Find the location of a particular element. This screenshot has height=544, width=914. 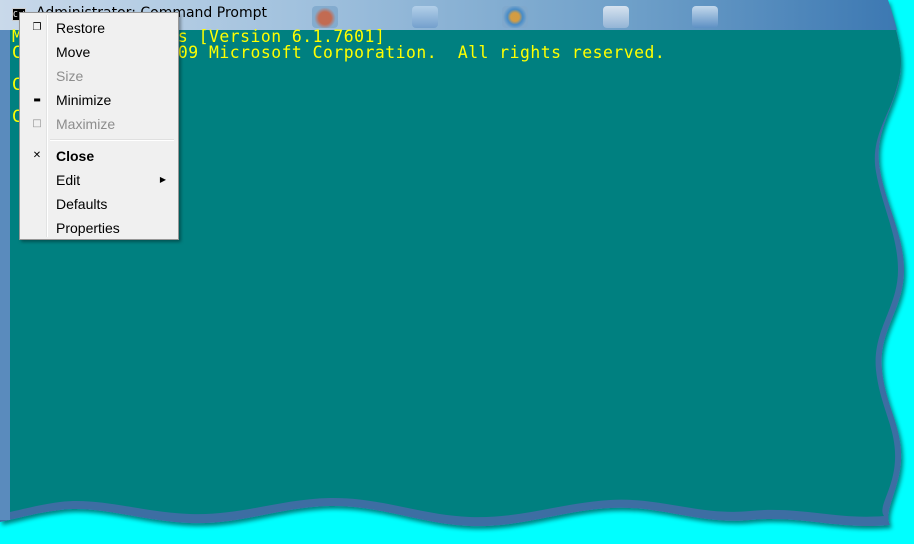

menu-item-label: Maximize is located at coordinates (86, 124).